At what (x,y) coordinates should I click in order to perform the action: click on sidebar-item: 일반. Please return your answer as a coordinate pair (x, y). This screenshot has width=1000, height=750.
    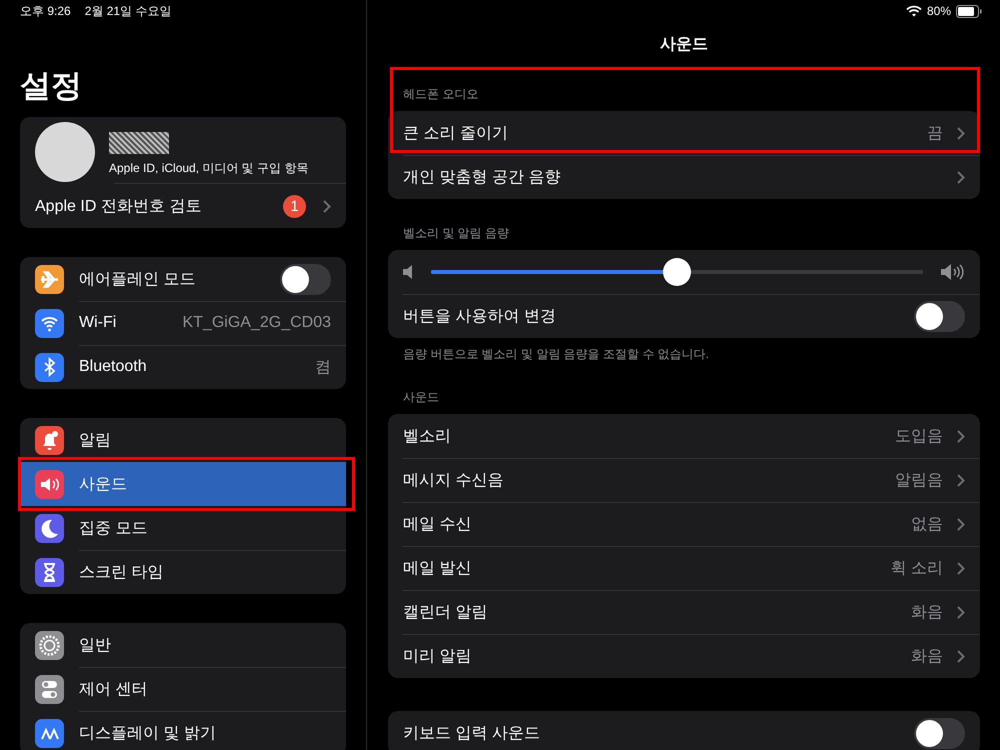
    Looking at the image, I should click on (183, 645).